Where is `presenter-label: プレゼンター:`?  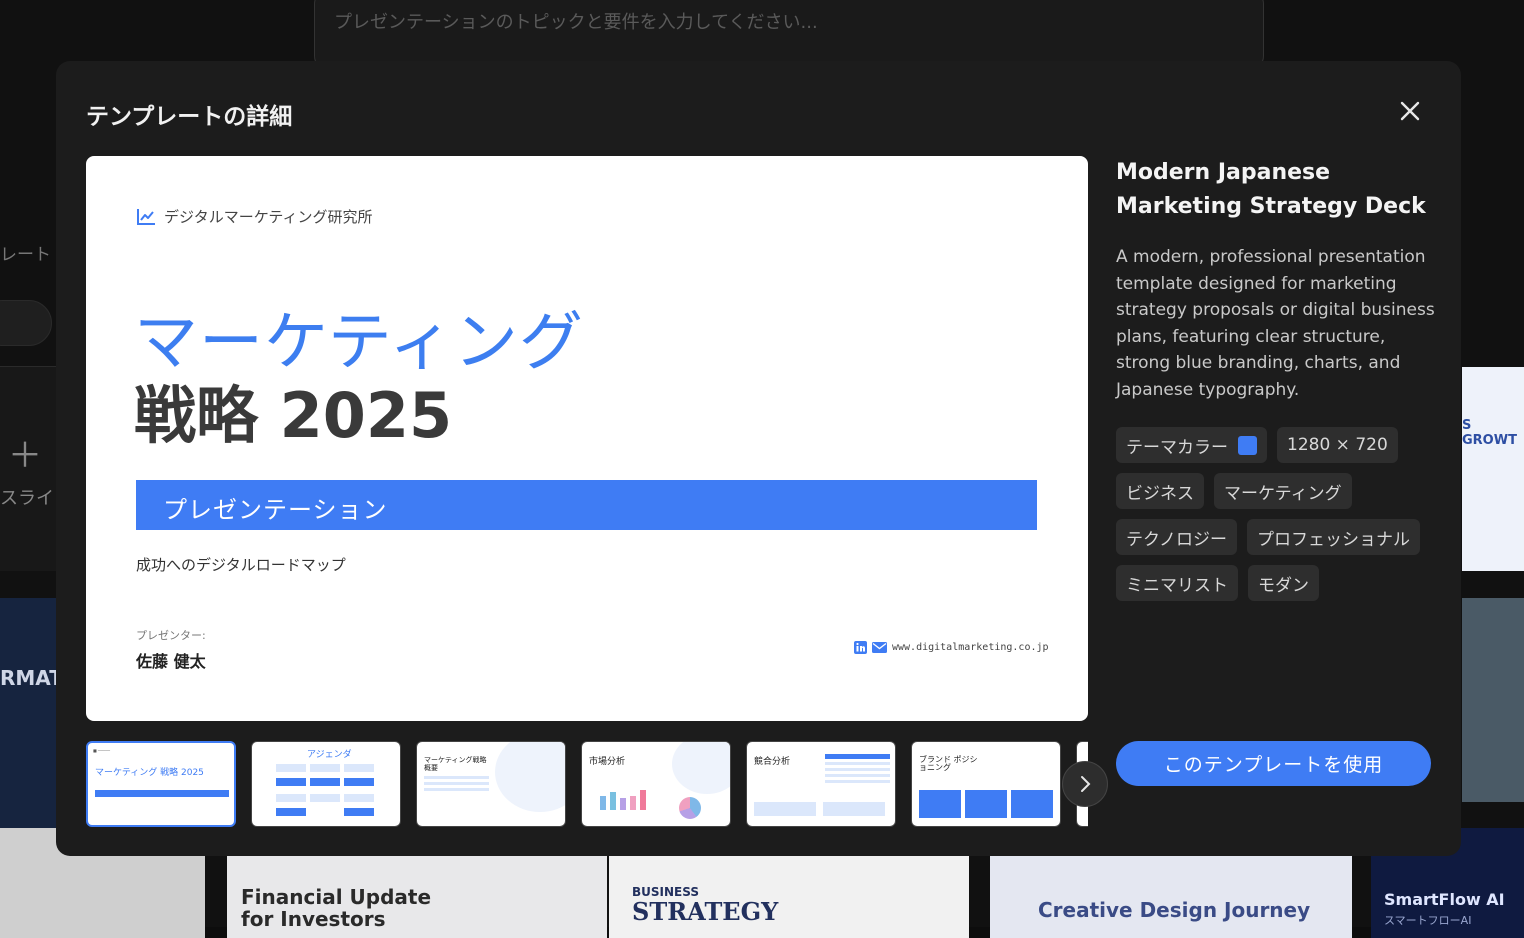 presenter-label: プレゼンター: is located at coordinates (171, 635).